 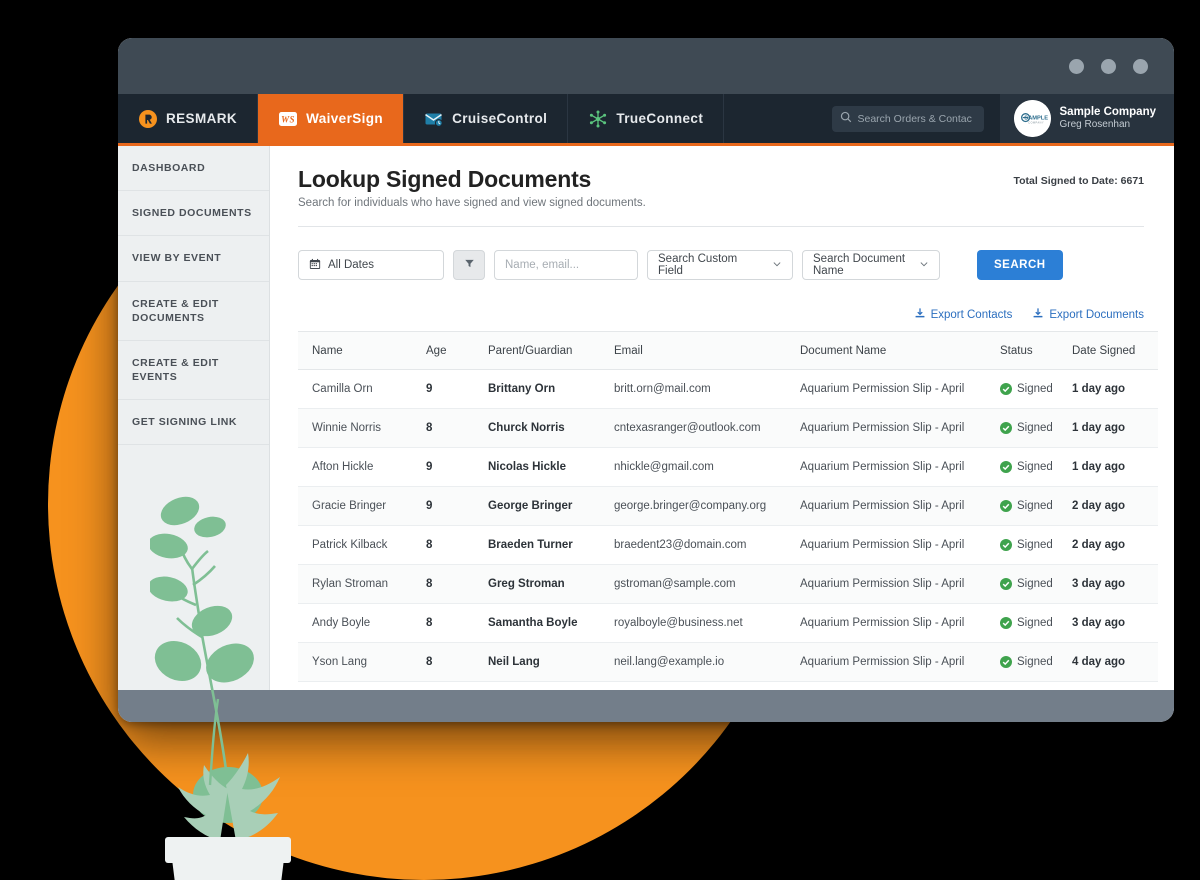 What do you see at coordinates (971, 314) in the screenshot?
I see `export-contacts-label: Export Contacts` at bounding box center [971, 314].